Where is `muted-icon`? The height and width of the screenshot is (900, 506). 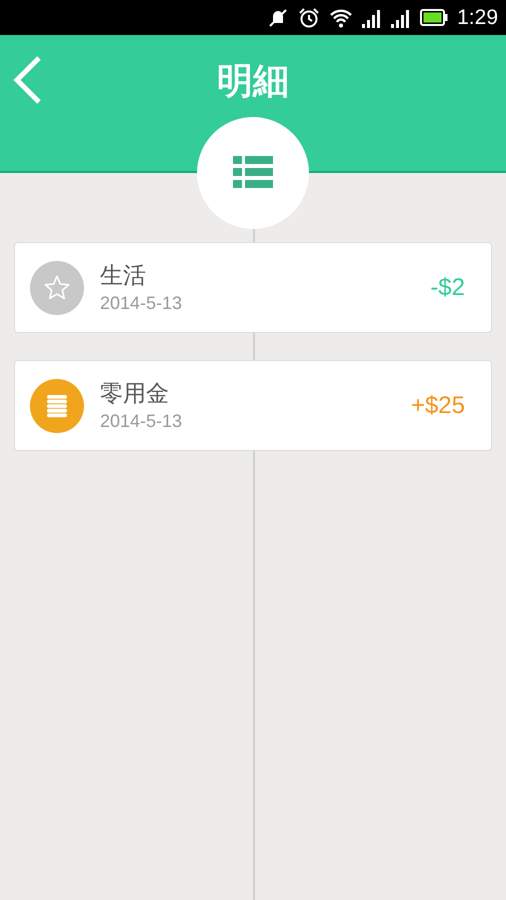
muted-icon is located at coordinates (278, 17).